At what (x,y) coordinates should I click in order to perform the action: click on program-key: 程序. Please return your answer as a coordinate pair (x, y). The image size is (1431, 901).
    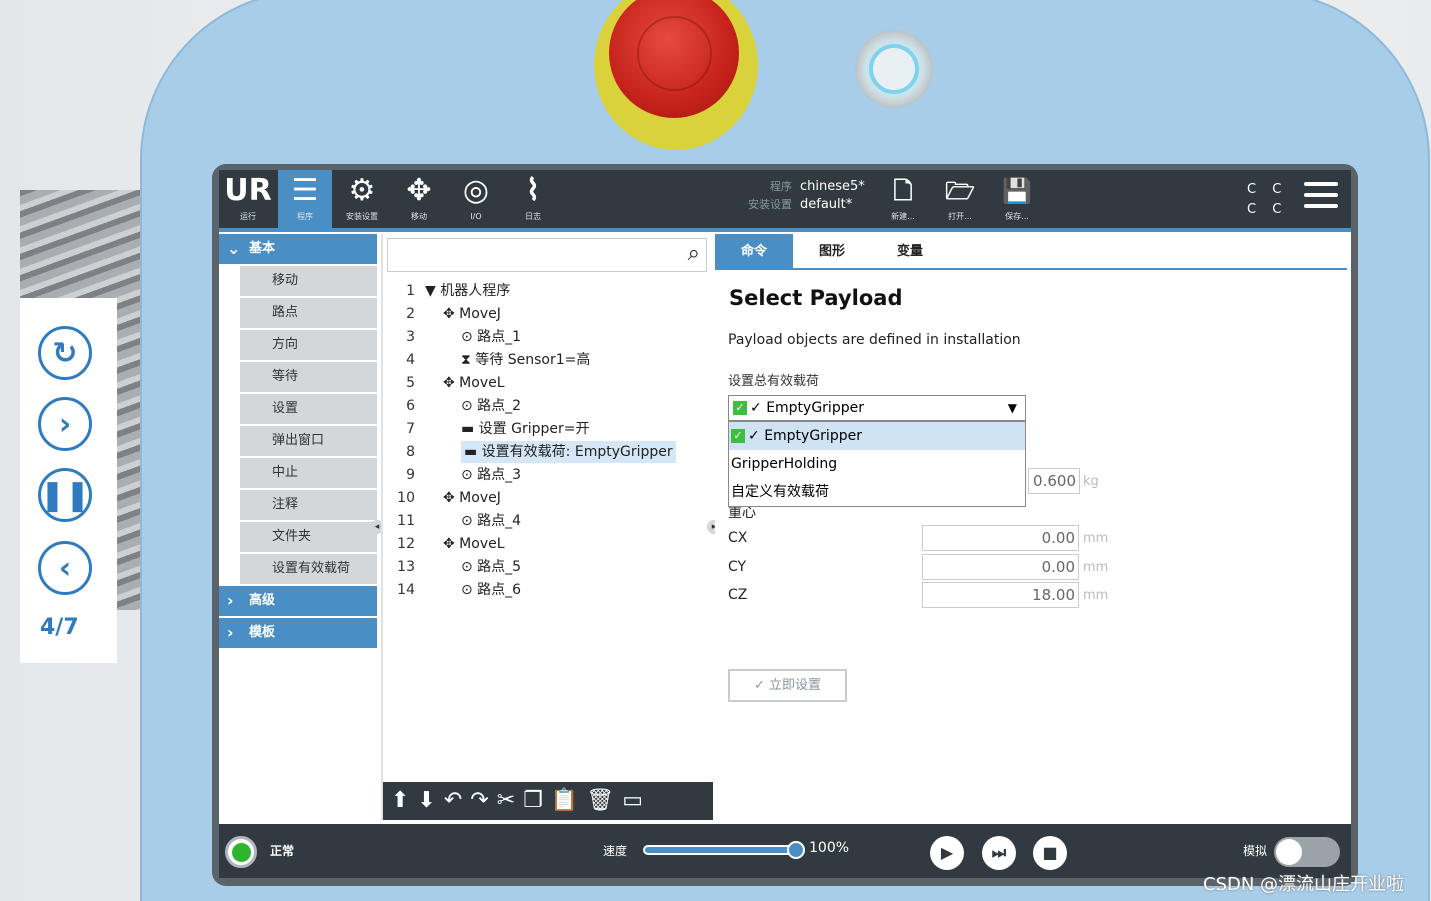
    Looking at the image, I should click on (781, 186).